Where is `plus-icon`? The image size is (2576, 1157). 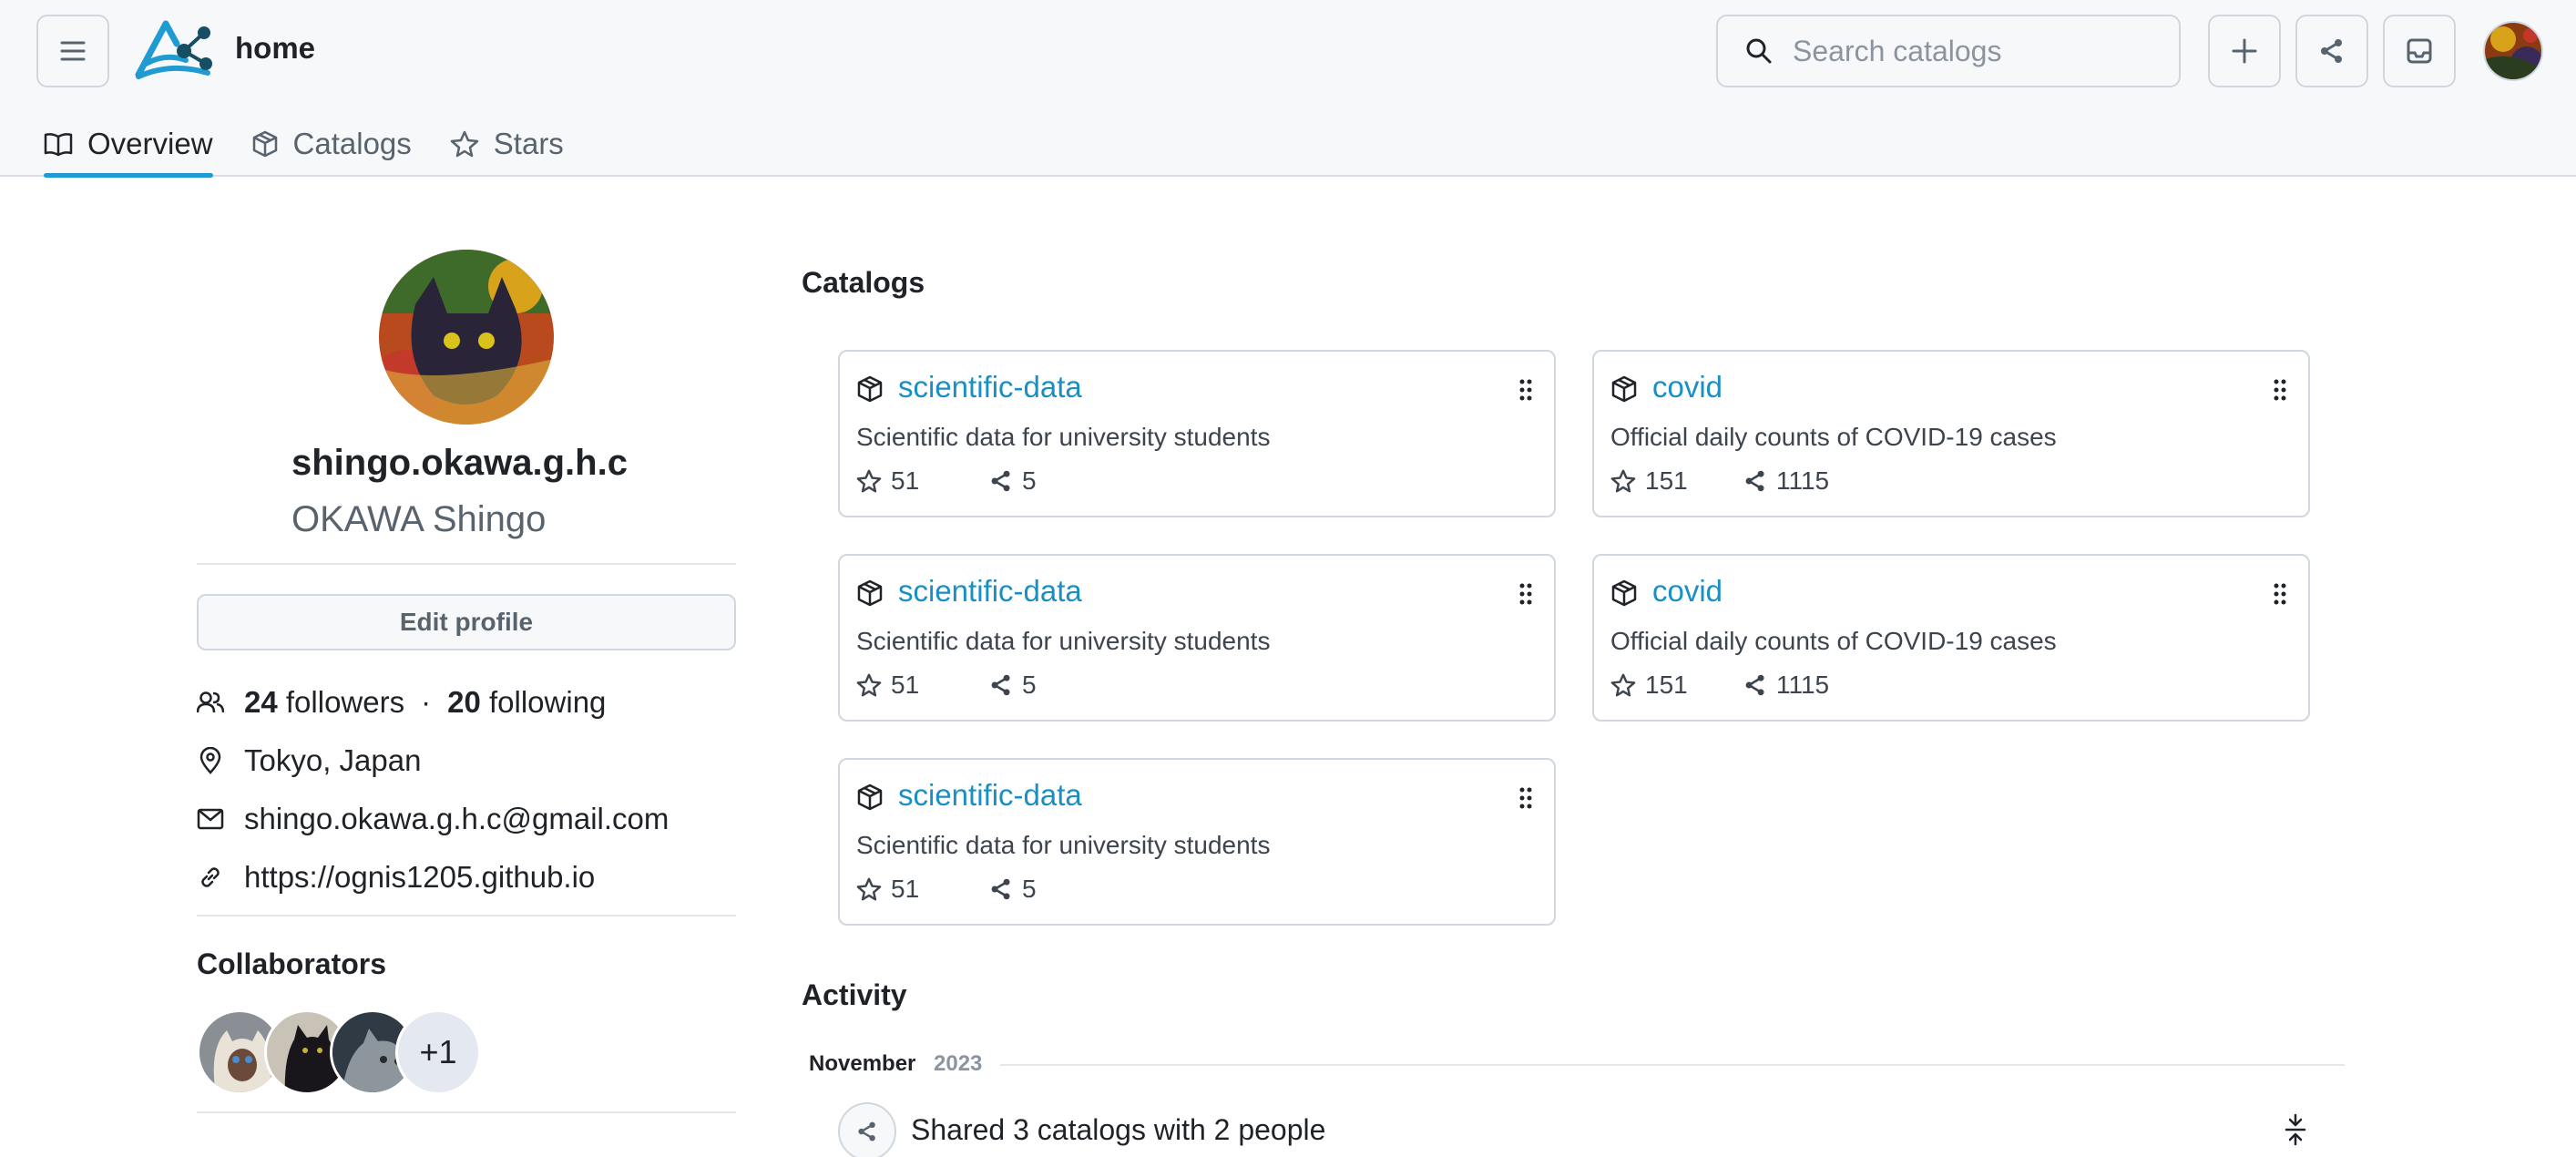 plus-icon is located at coordinates (2244, 51).